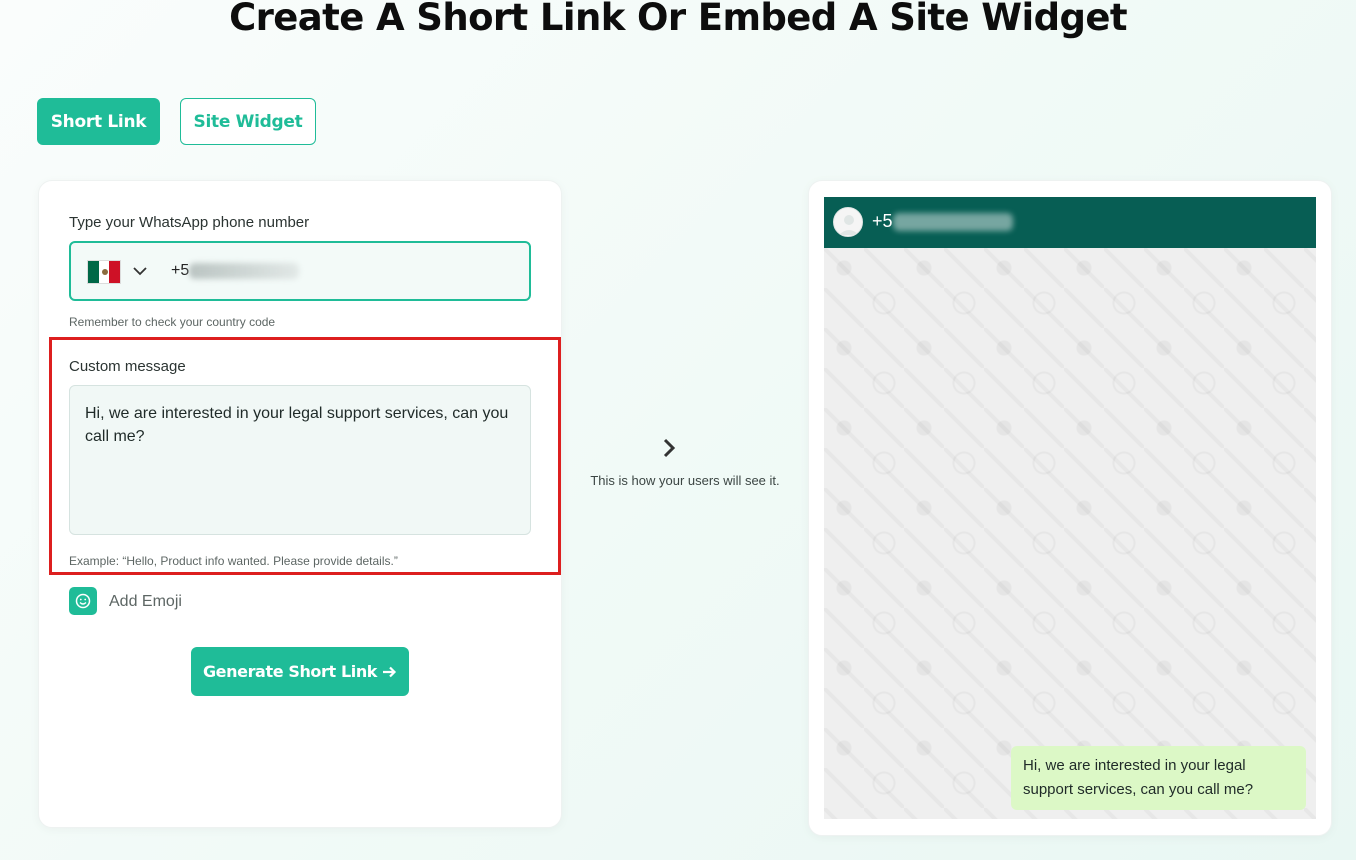  I want to click on chat-header-number: +5, so click(942, 221).